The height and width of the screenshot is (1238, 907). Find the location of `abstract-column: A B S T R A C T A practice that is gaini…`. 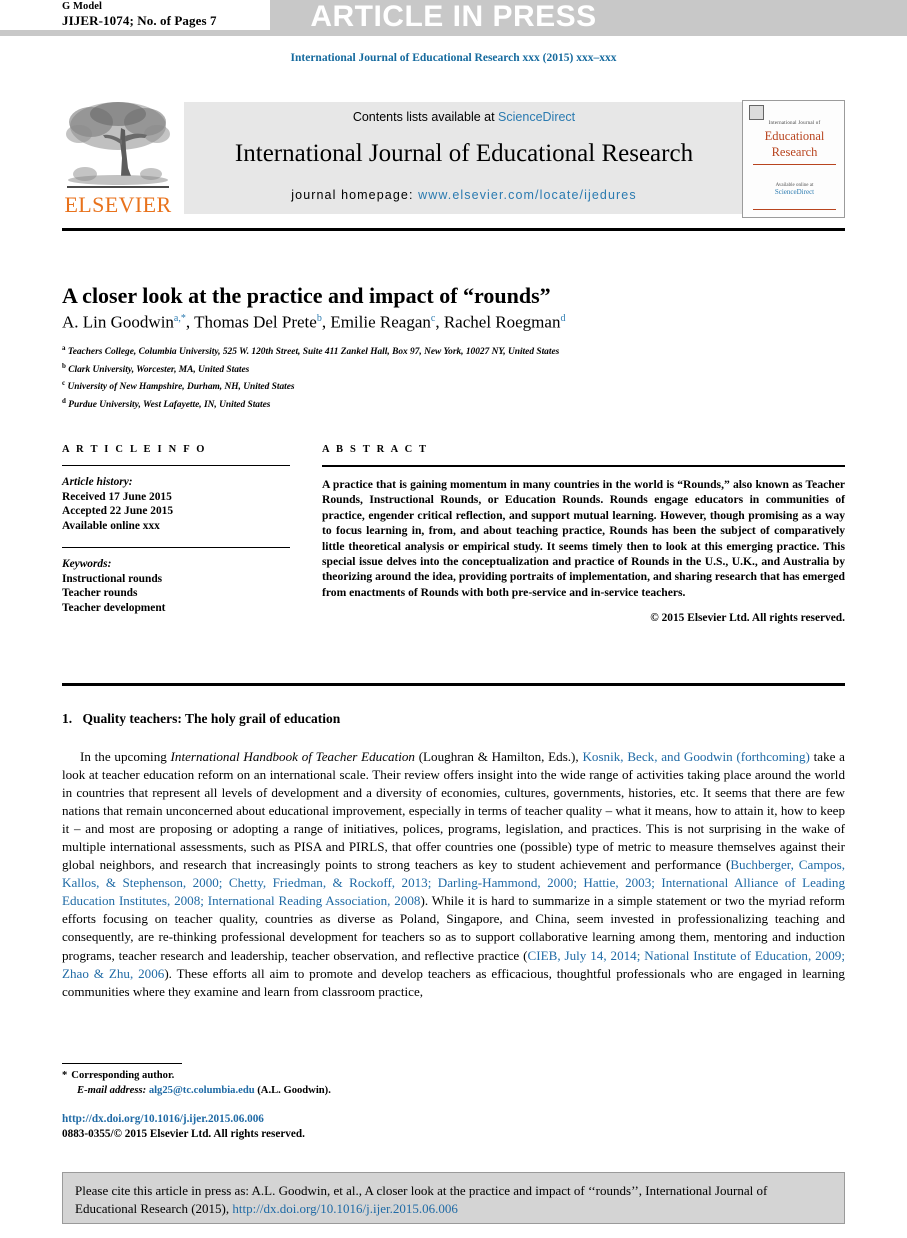

abstract-column: A B S T R A C T A practice that is gaini… is located at coordinates (583, 534).